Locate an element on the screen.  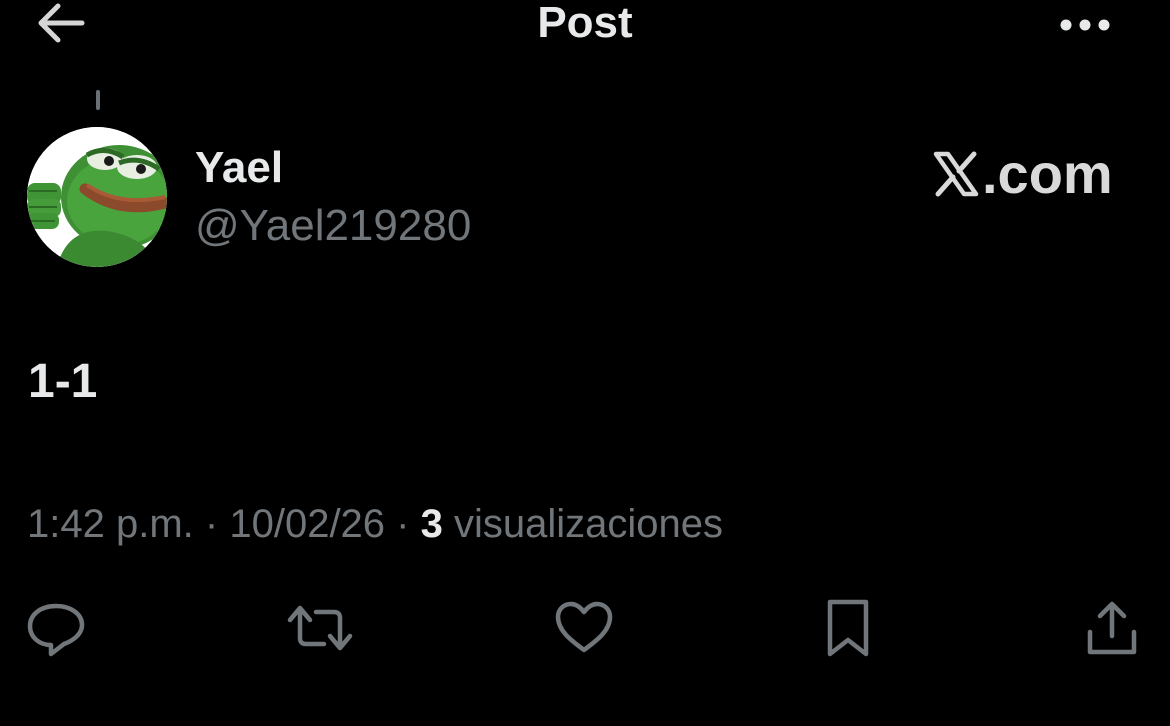
x-logo-icon is located at coordinates (956, 174).